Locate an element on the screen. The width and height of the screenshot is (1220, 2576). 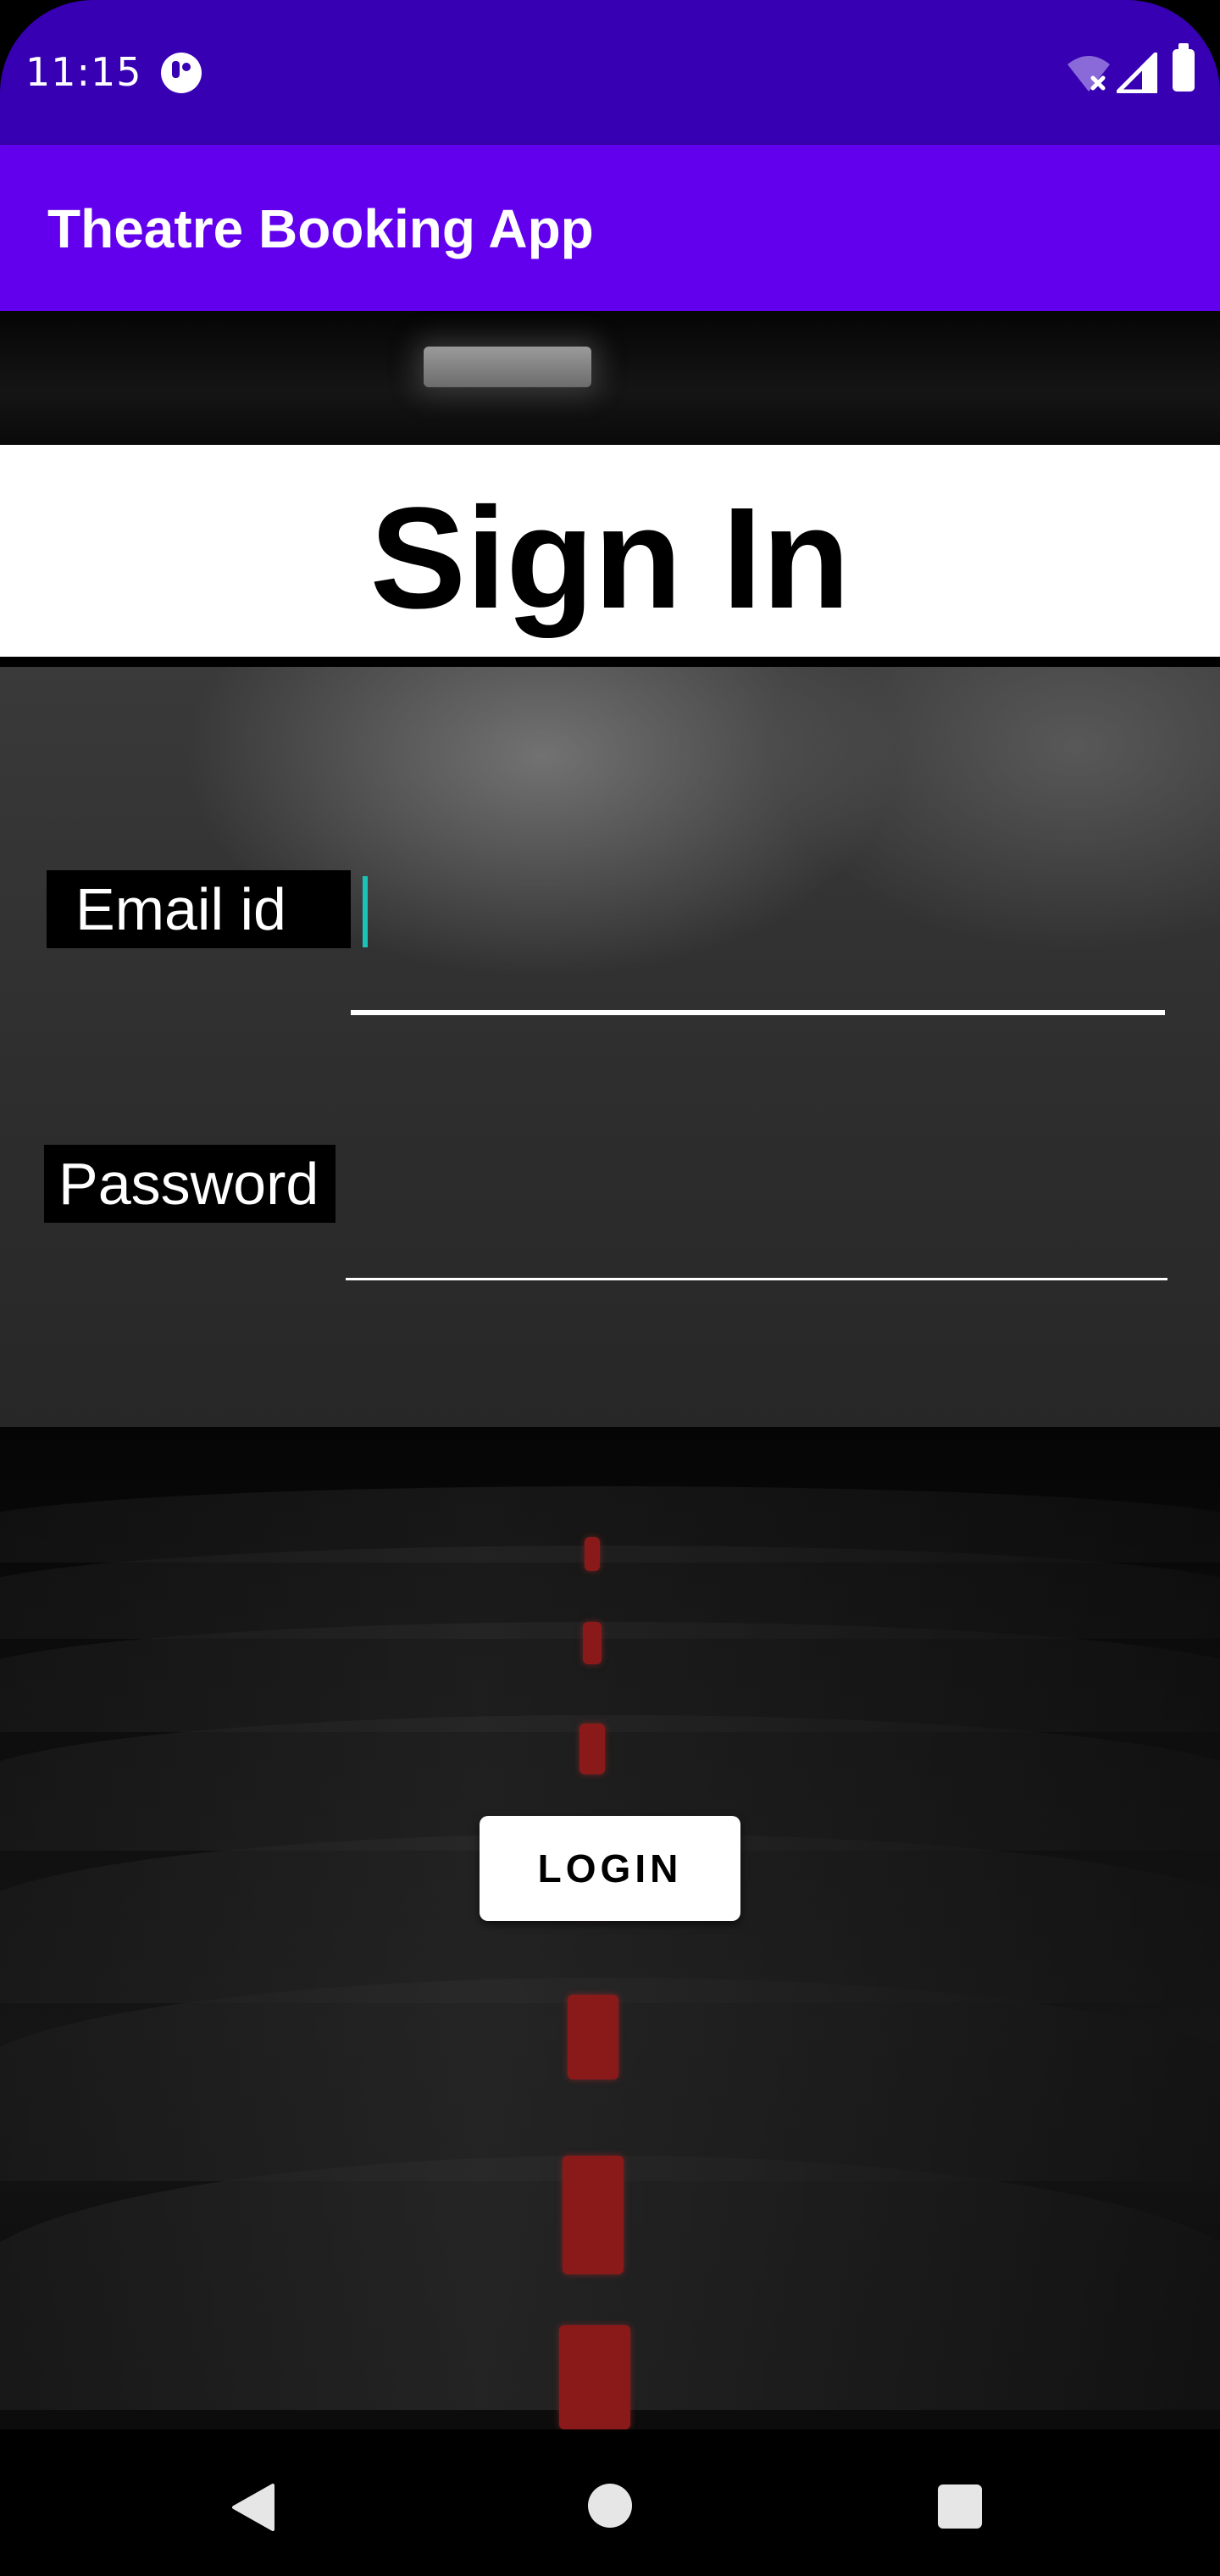
battery-icon is located at coordinates (1184, 67).